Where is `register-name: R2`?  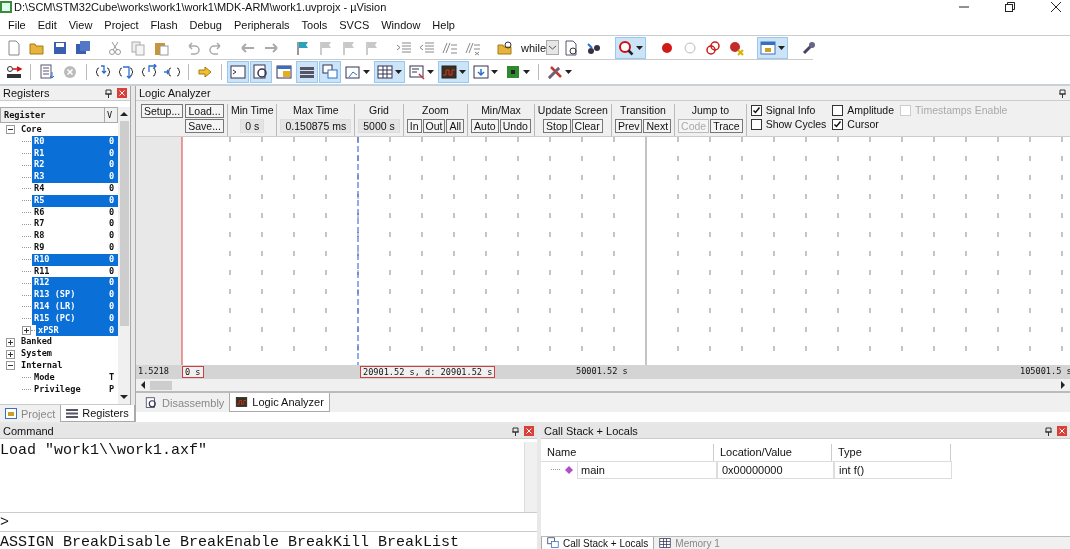
register-name: R2 is located at coordinates (69, 165).